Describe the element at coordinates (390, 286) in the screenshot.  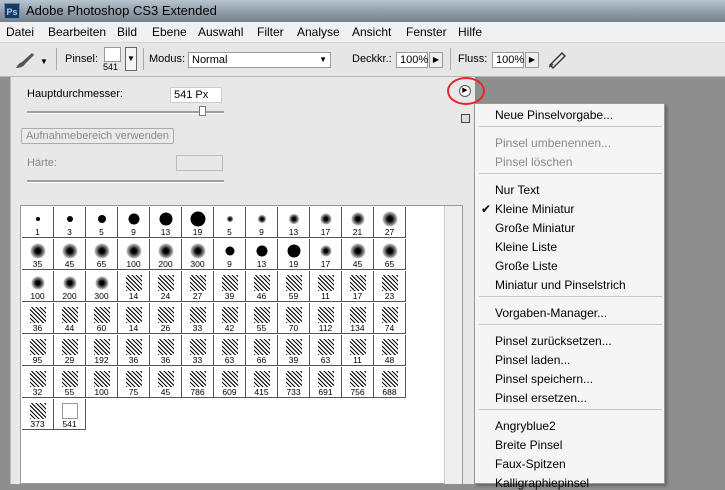
I see `brush-tip-cell: 23` at that location.